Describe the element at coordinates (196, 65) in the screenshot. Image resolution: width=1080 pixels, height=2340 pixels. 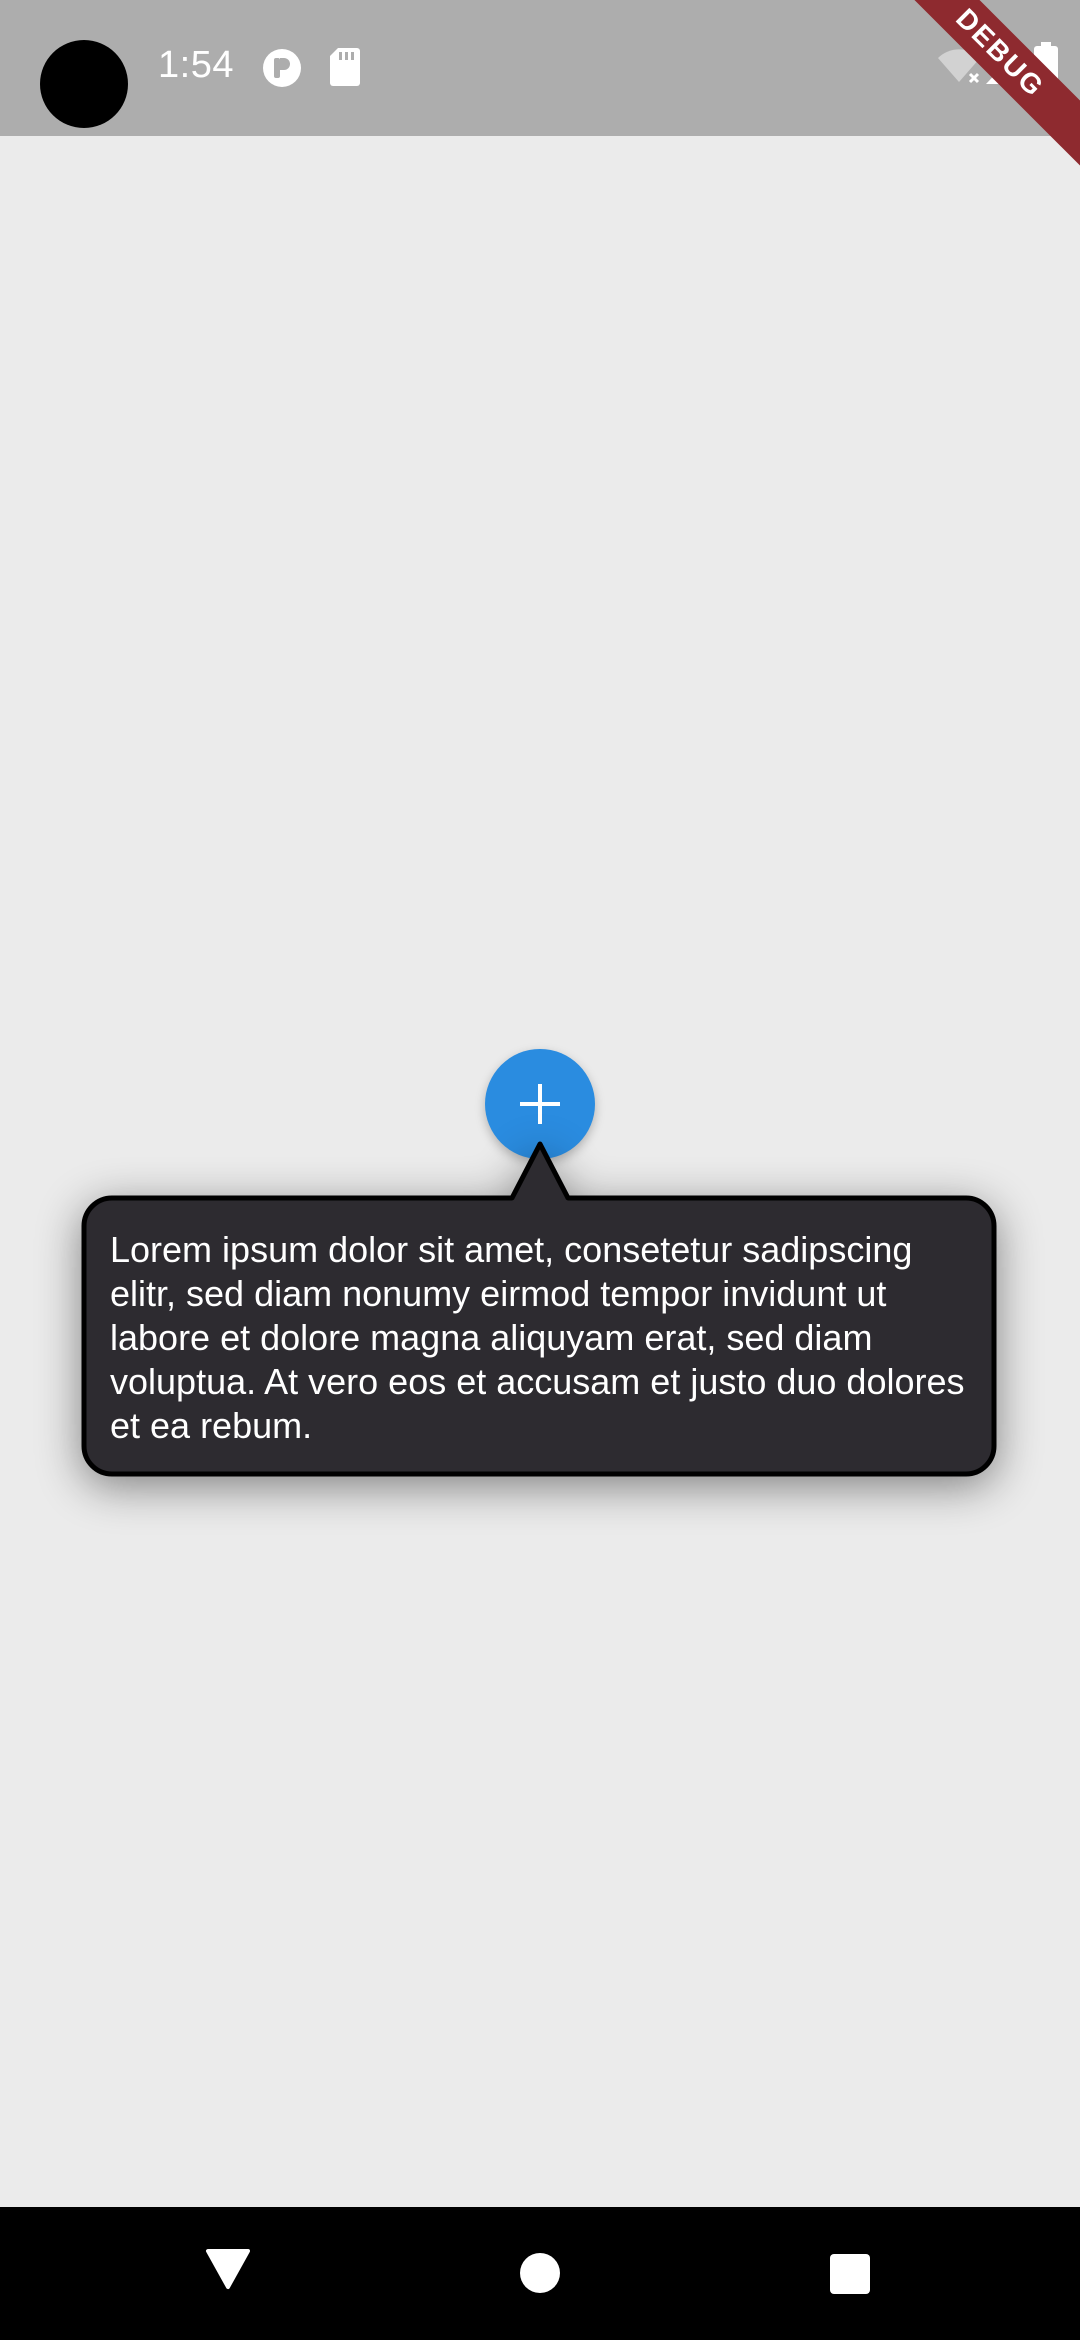
I see `status-time: 1:54` at that location.